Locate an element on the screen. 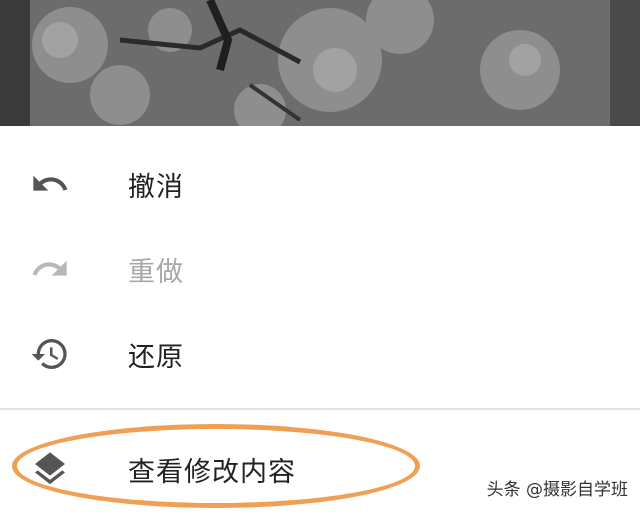  restore-label: 还原 is located at coordinates (156, 357).